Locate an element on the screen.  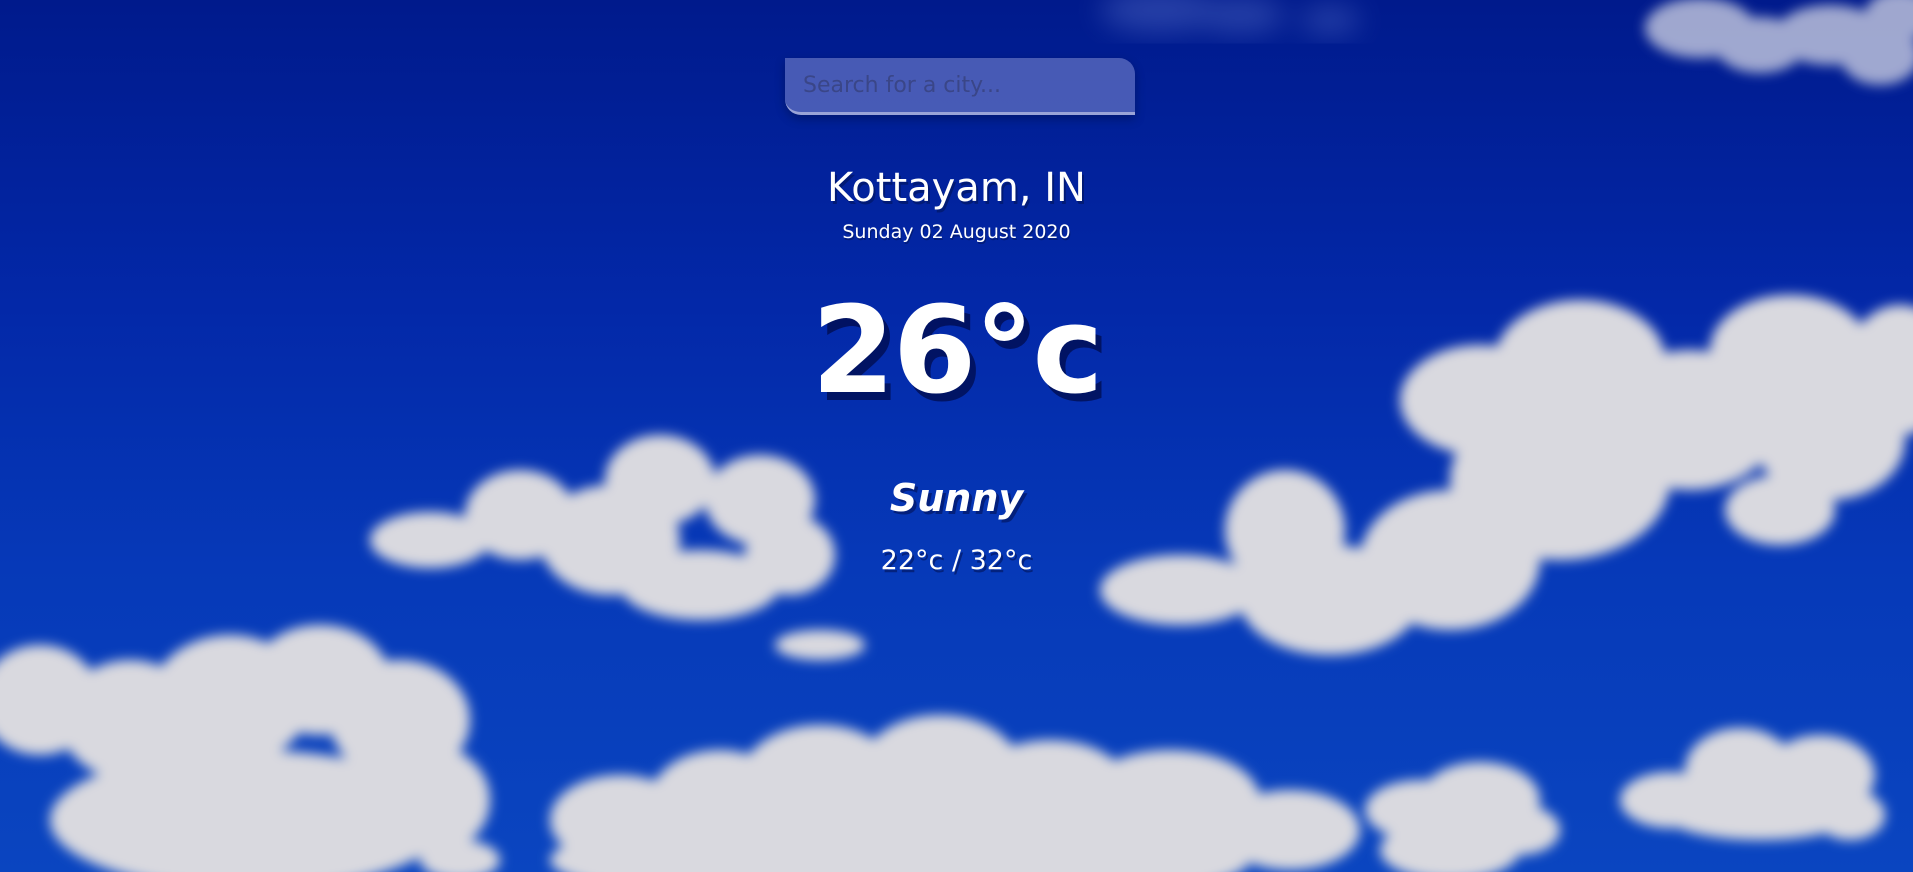
location-name: Kottayam, IN is located at coordinates (956, 188).